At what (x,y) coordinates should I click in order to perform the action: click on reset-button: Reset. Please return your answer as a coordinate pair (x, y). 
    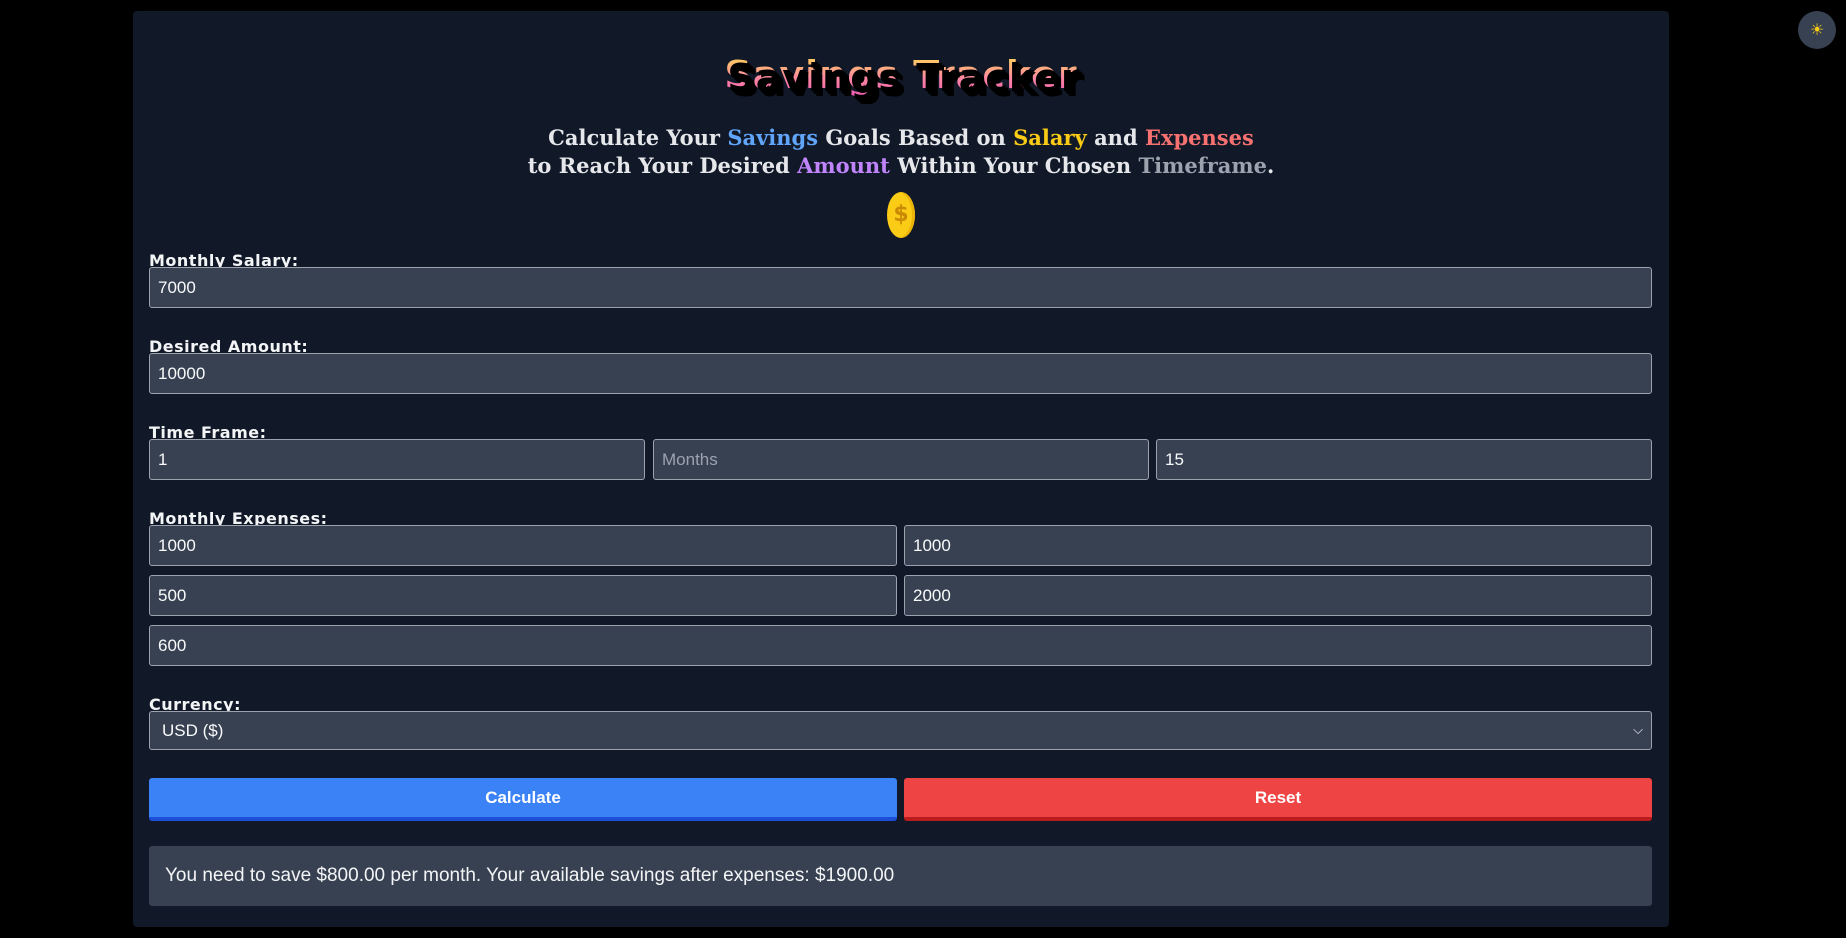
    Looking at the image, I should click on (1278, 799).